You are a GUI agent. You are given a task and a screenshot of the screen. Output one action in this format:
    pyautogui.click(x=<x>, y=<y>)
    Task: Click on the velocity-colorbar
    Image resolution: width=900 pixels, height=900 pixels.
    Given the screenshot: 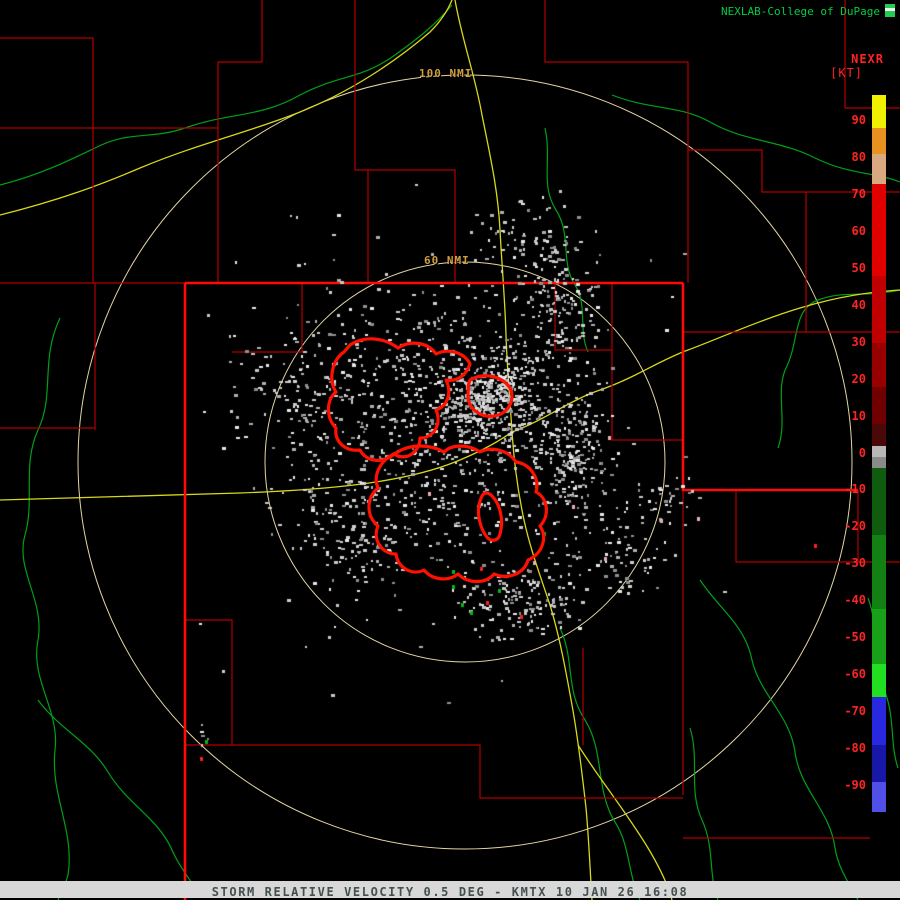 What is the action you would take?
    pyautogui.click(x=879, y=453)
    